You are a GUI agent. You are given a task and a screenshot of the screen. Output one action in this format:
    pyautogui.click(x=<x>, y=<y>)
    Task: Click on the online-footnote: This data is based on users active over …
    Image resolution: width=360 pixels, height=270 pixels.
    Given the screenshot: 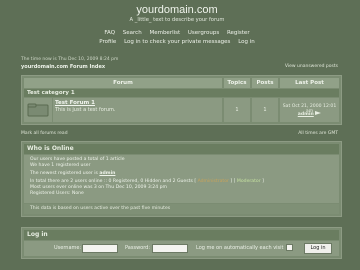 What is the action you would take?
    pyautogui.click(x=181, y=209)
    